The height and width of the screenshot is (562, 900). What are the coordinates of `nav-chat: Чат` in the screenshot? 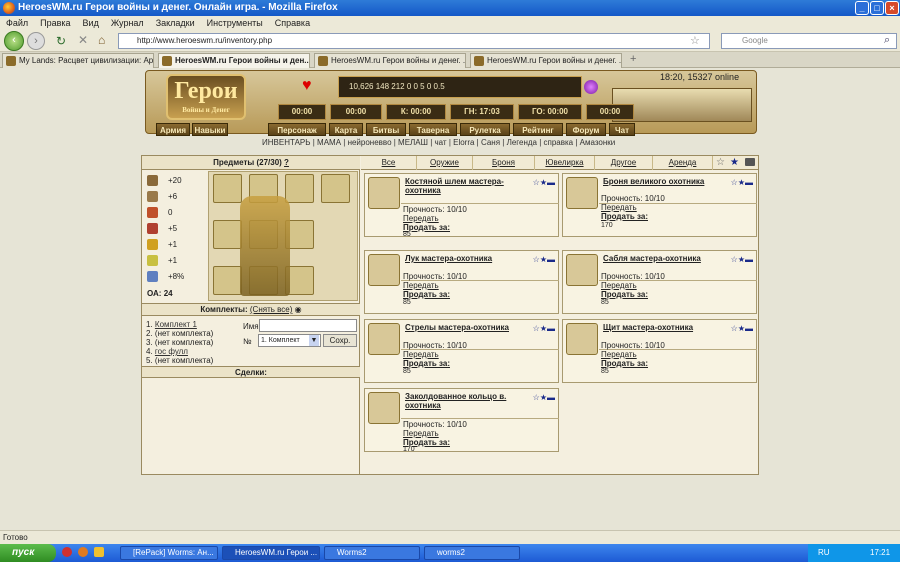 It's located at (622, 129).